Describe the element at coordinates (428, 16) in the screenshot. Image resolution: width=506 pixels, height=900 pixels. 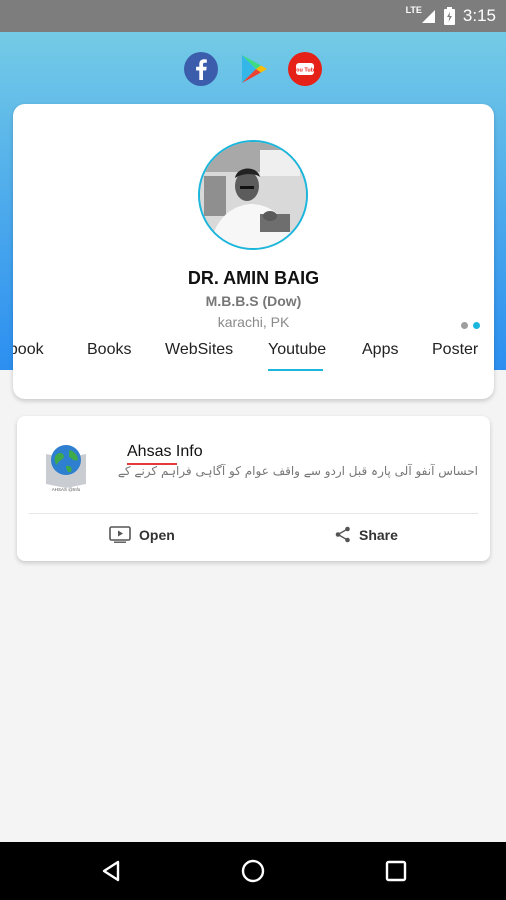
I see `signal-icon` at that location.